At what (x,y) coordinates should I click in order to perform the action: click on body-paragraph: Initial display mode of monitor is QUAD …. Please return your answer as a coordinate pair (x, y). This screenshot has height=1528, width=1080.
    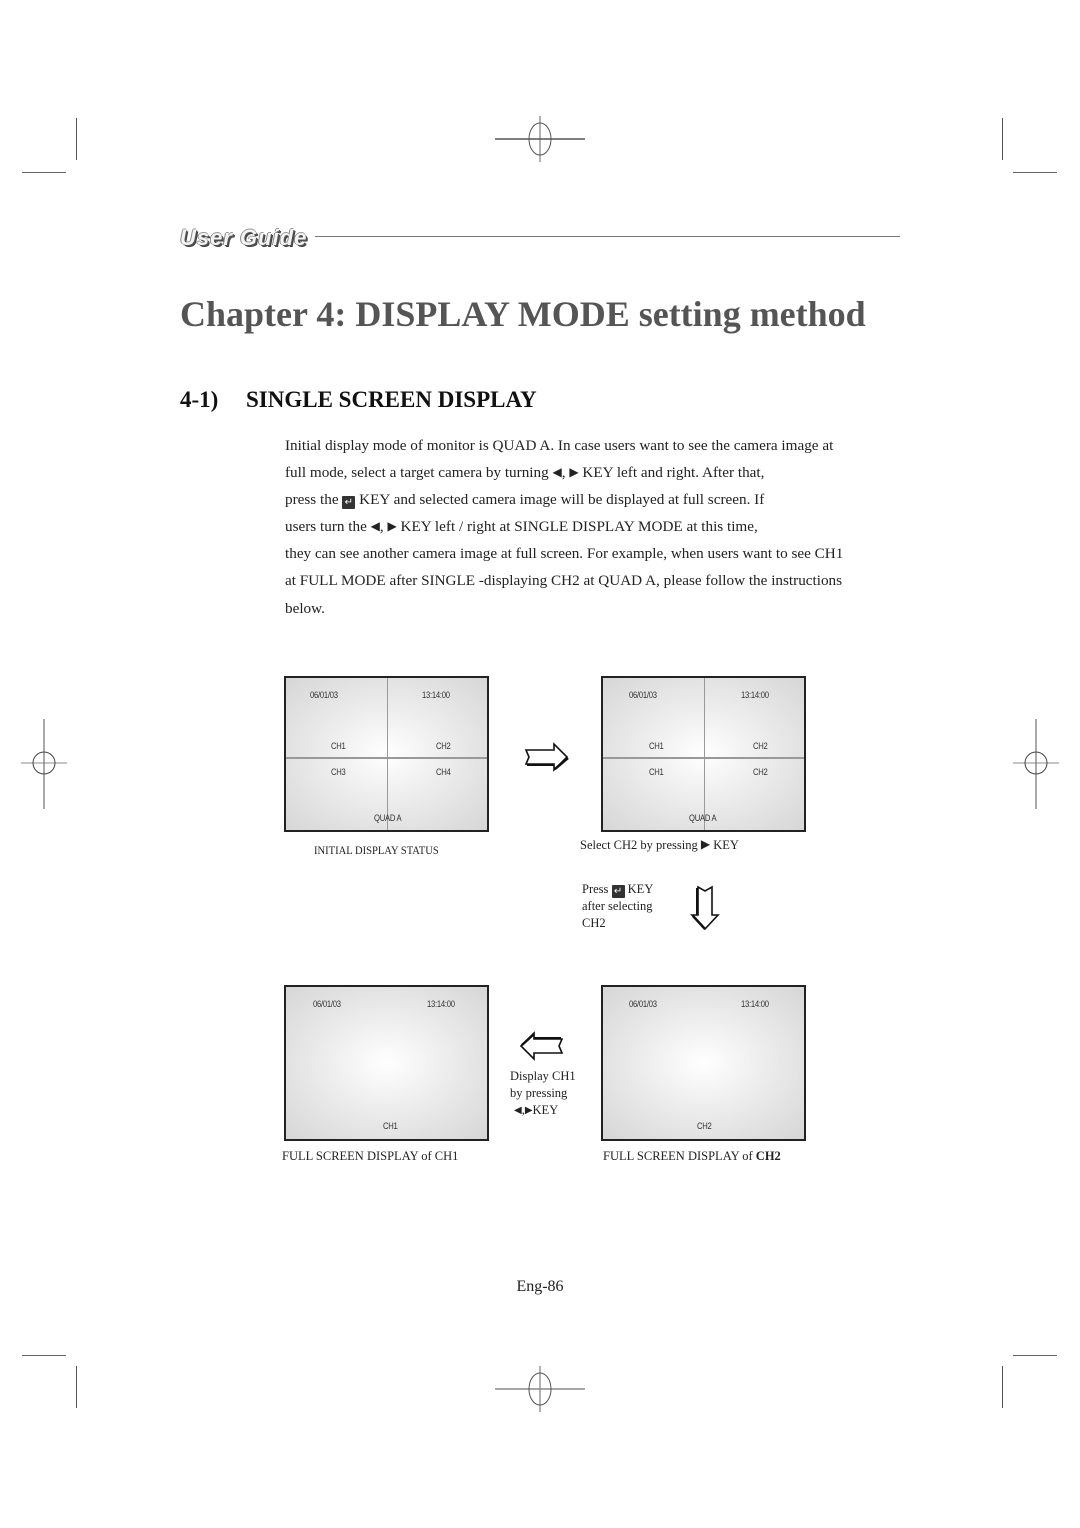
    Looking at the image, I should click on (590, 527).